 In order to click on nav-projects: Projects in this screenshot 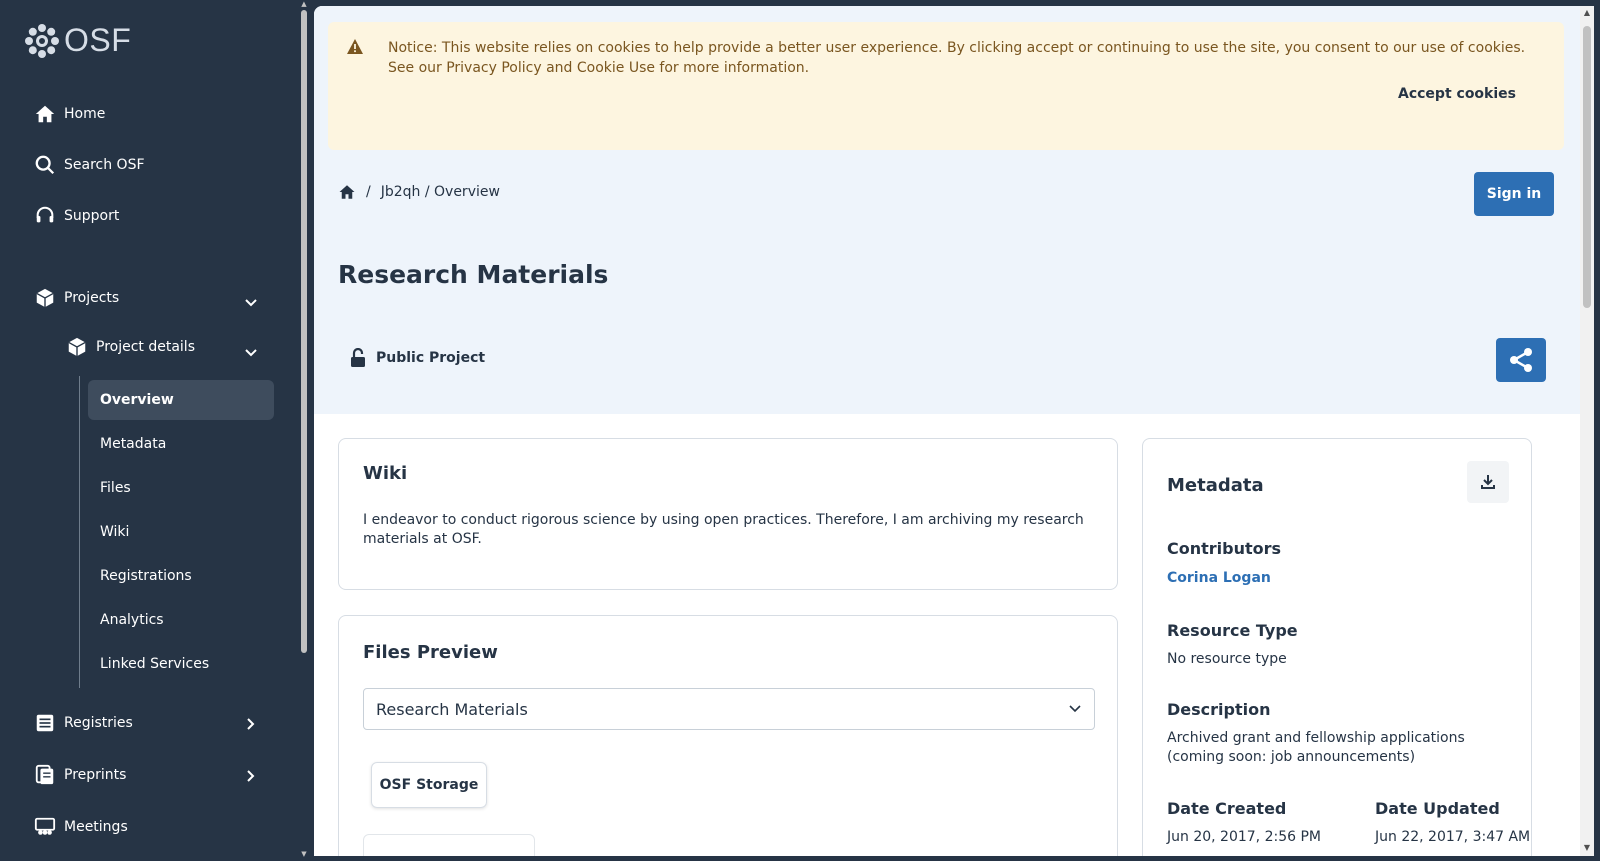, I will do `click(76, 298)`.